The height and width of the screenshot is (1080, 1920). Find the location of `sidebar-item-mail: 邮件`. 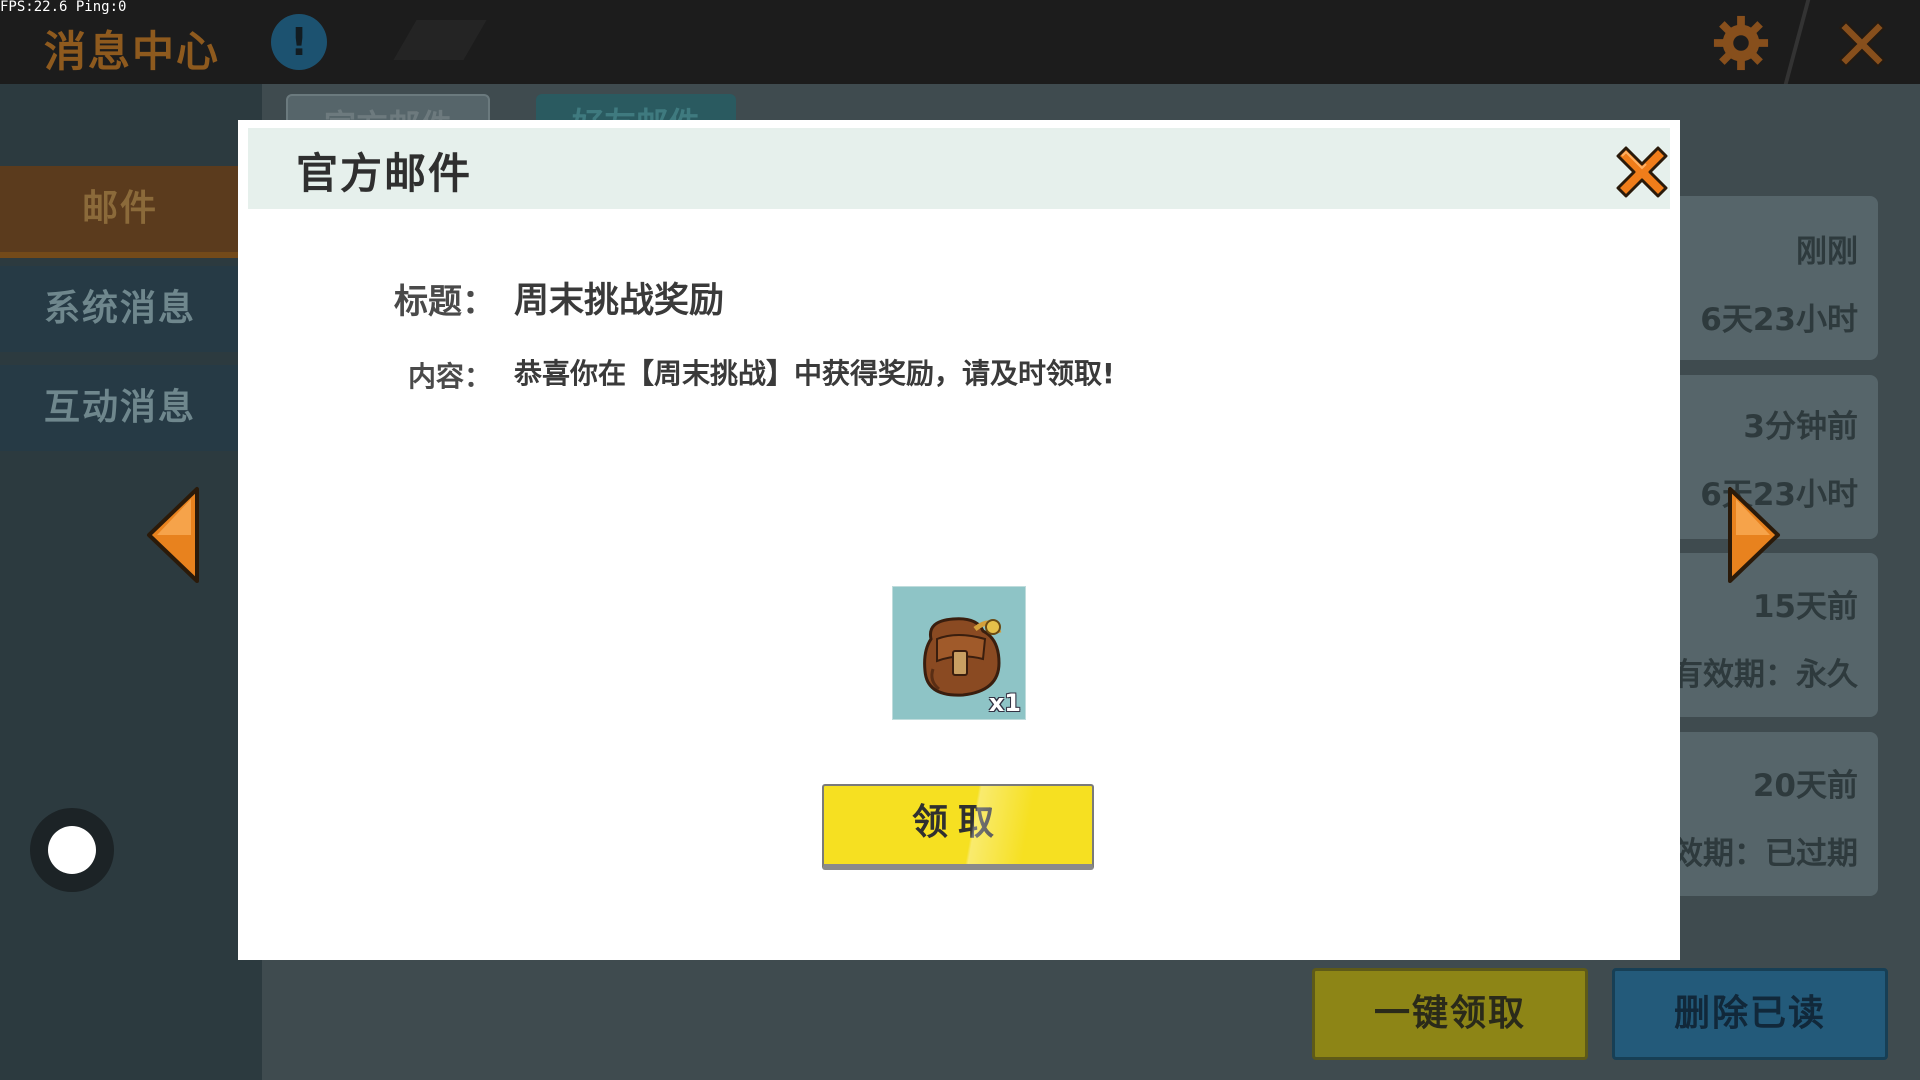

sidebar-item-mail: 邮件 is located at coordinates (120, 212).